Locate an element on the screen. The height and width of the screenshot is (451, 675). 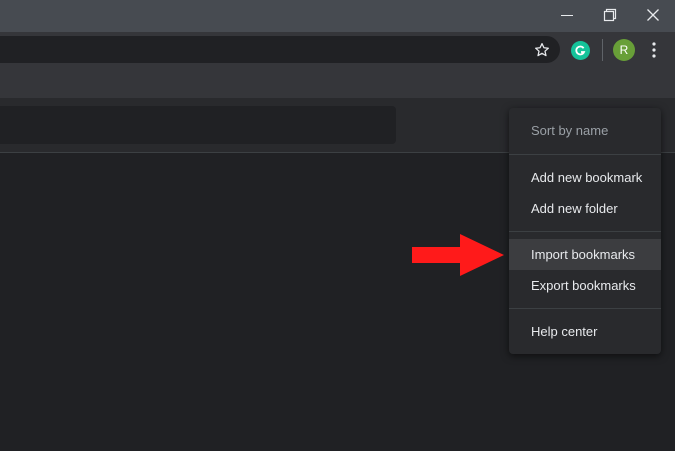
profile-avatar: R is located at coordinates (624, 50).